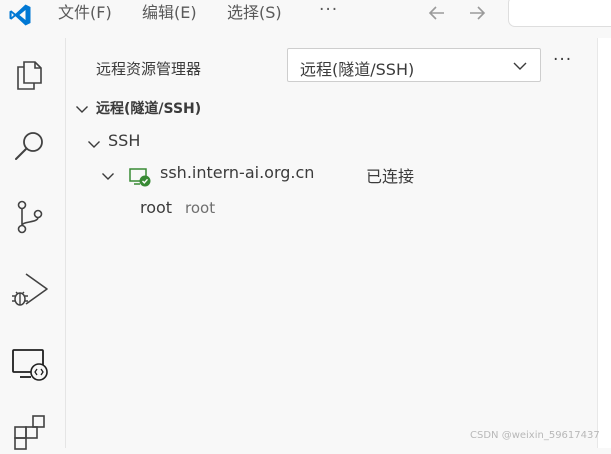  What do you see at coordinates (140, 177) in the screenshot?
I see `connected-monitor-icon` at bounding box center [140, 177].